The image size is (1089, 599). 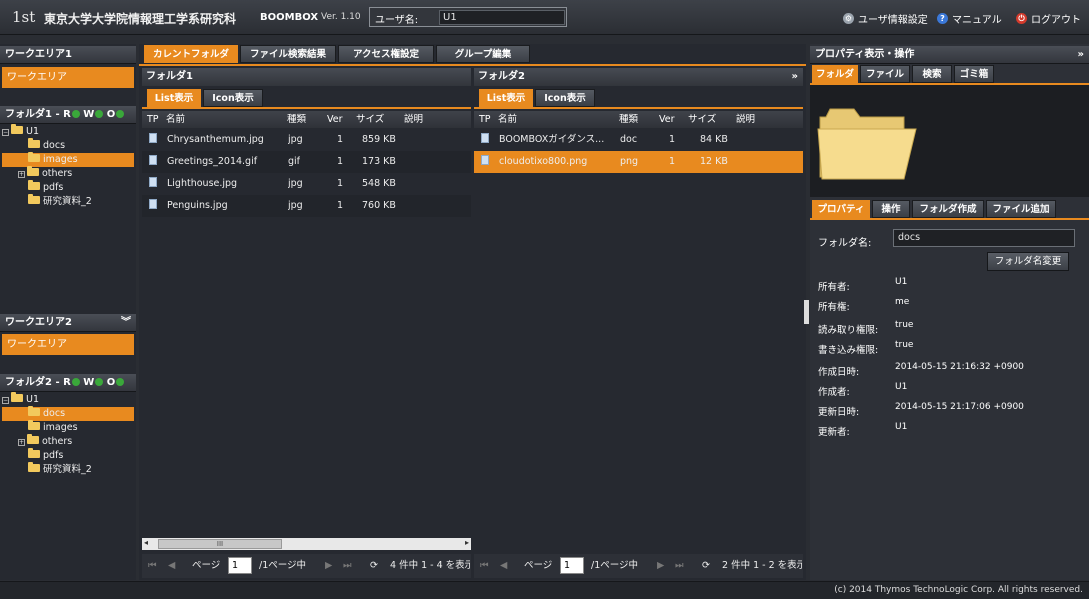 I want to click on scroll-left-icon: ◂, so click(x=146, y=542).